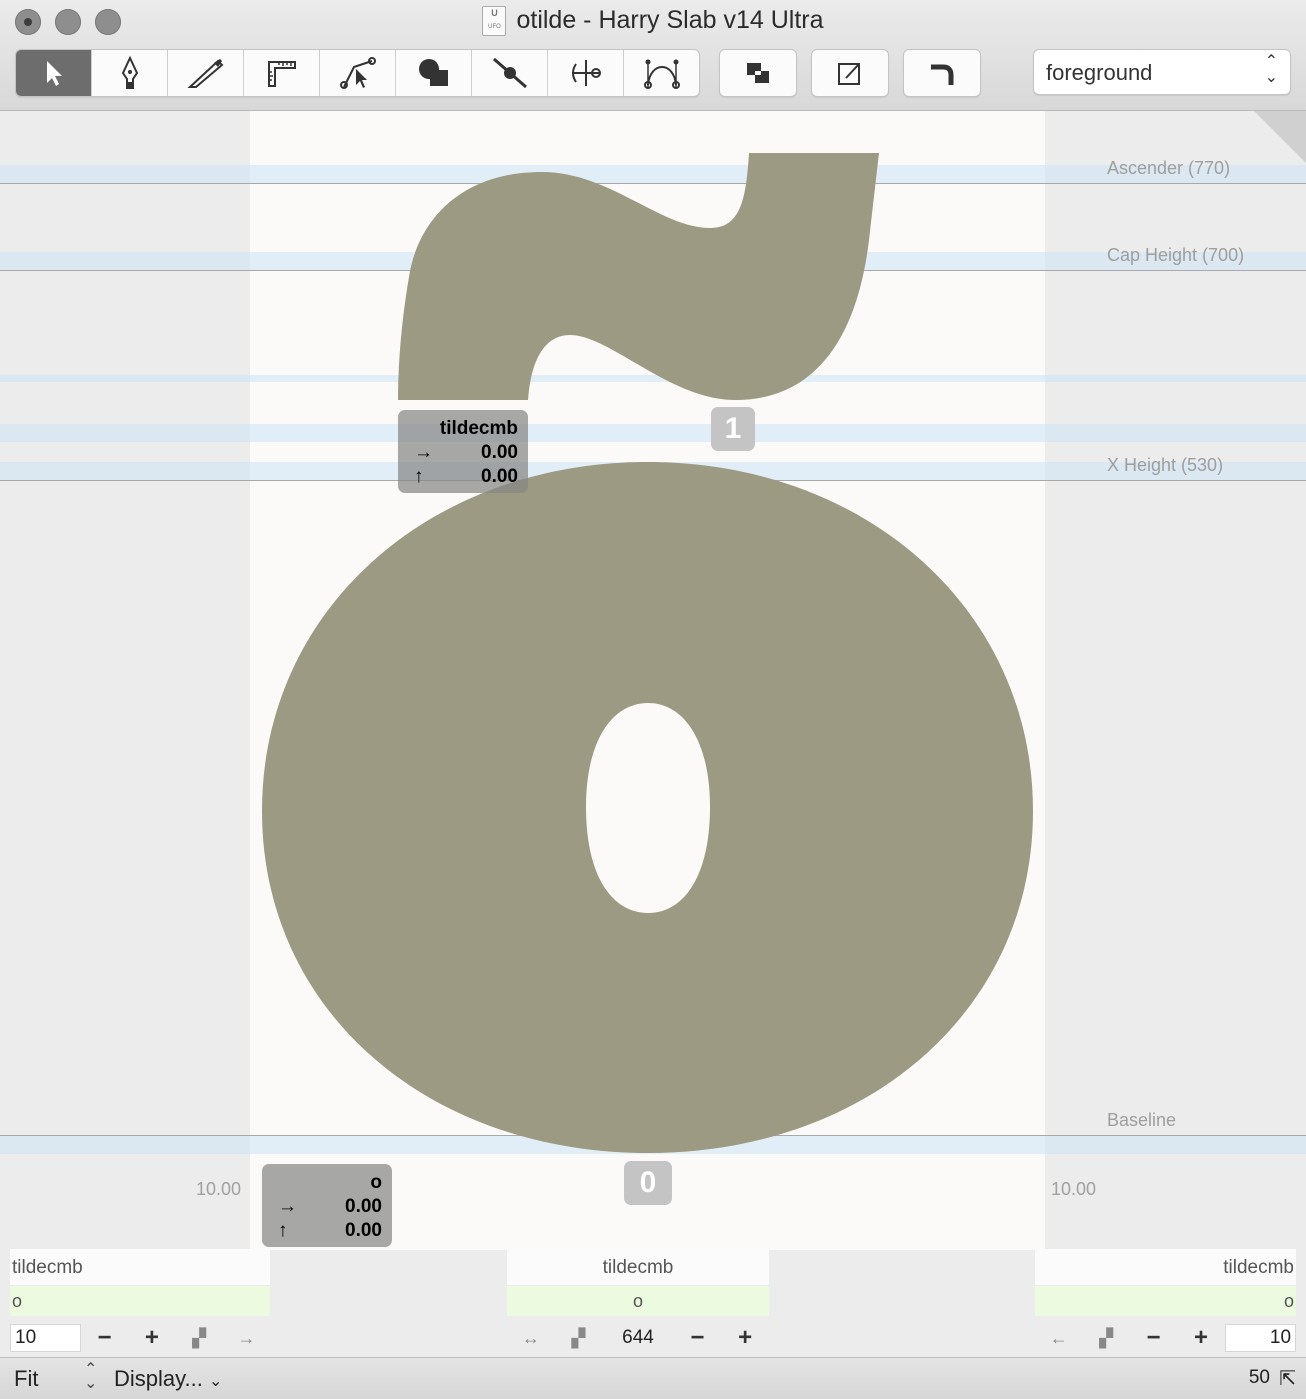 The image size is (1306, 1399). I want to click on ufo-icon-letter: U, so click(494, 13).